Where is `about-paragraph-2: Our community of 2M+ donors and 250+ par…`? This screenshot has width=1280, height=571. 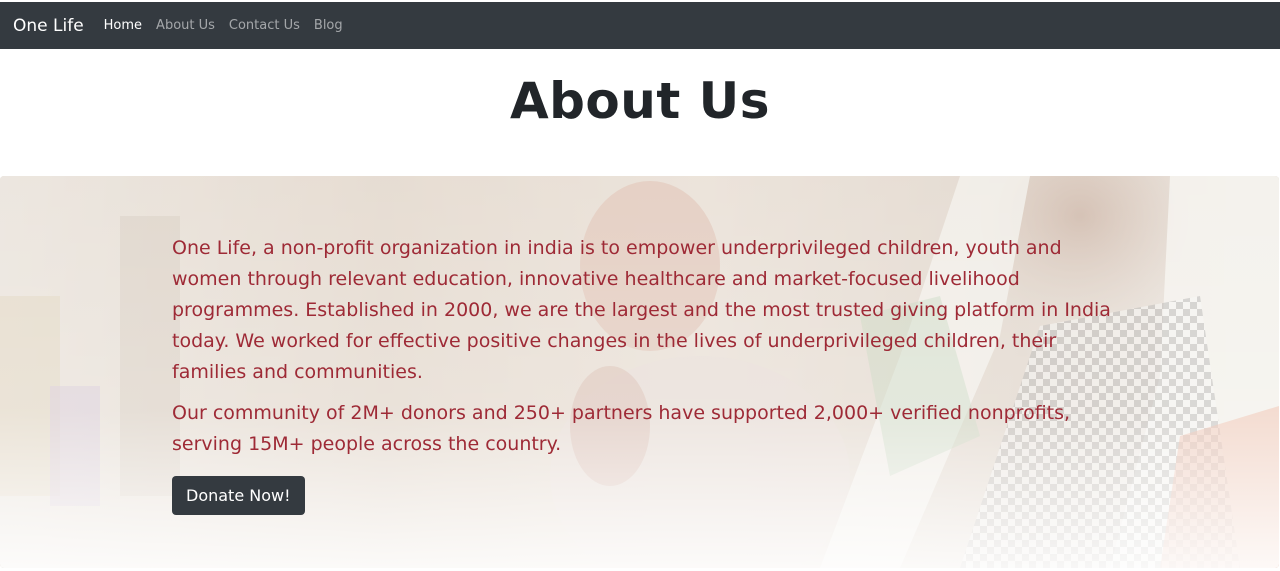
about-paragraph-2: Our community of 2M+ donors and 250+ par… is located at coordinates (621, 428).